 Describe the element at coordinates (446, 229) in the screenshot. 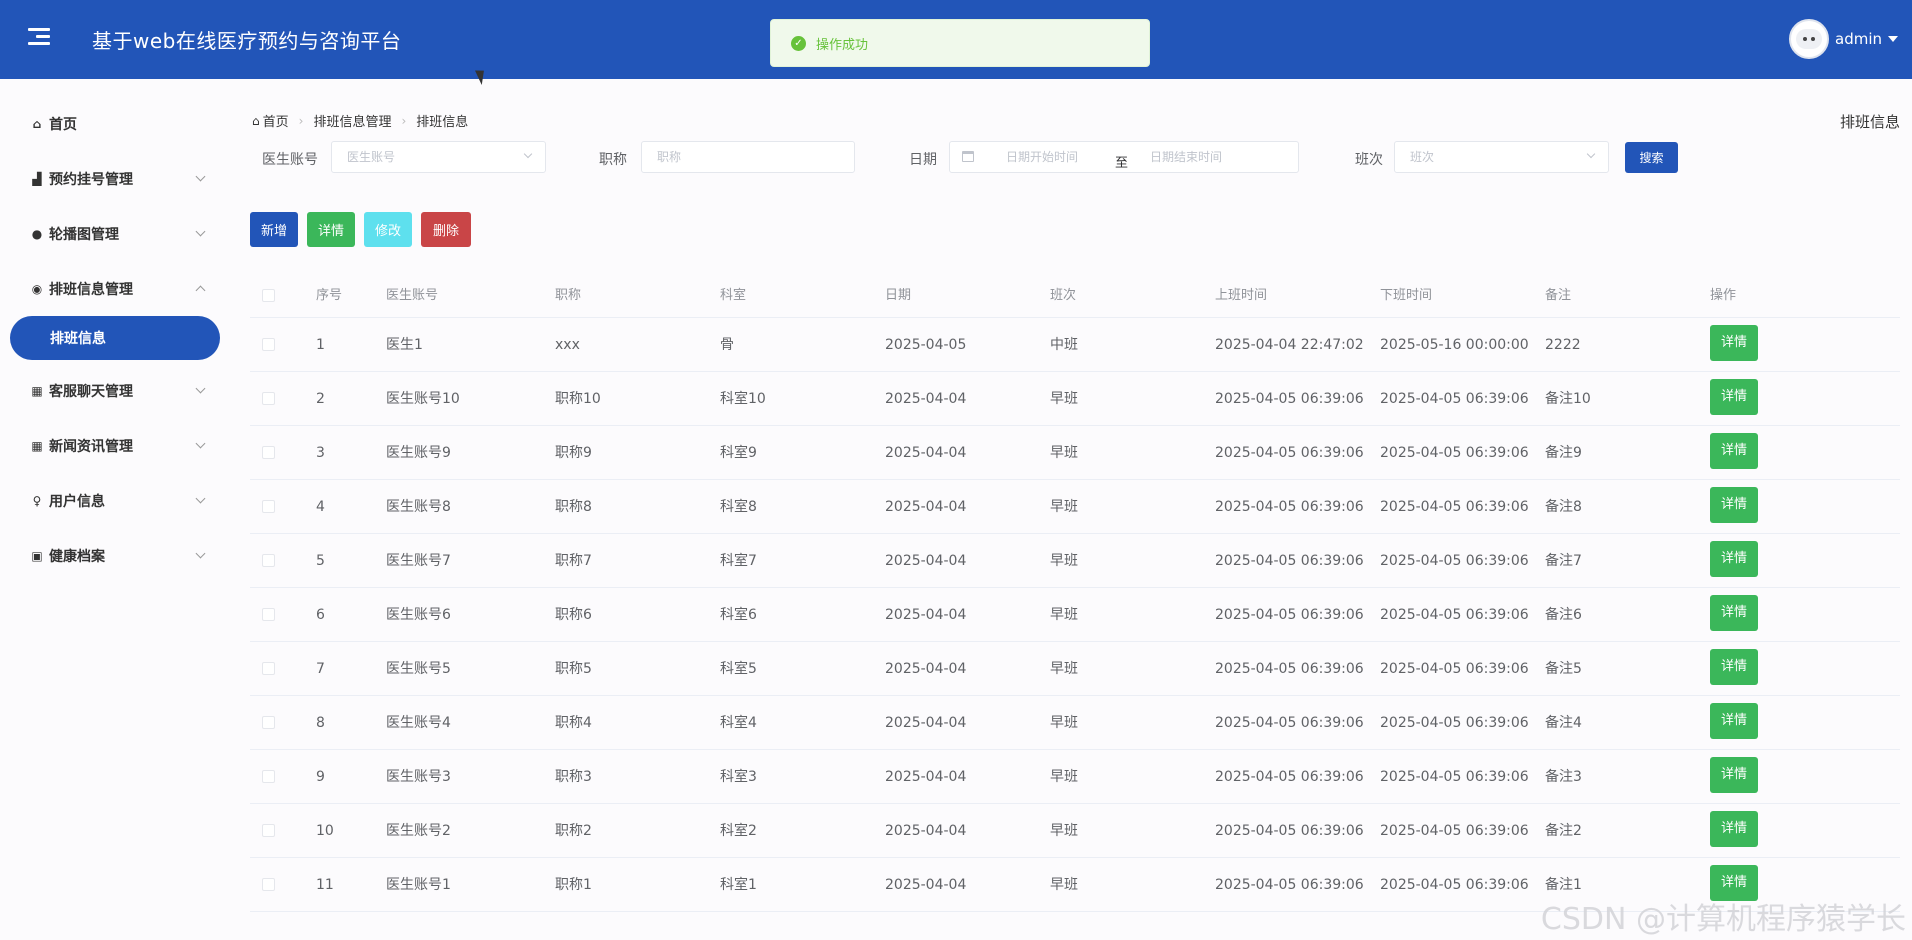

I see `delete-button: 删除` at that location.